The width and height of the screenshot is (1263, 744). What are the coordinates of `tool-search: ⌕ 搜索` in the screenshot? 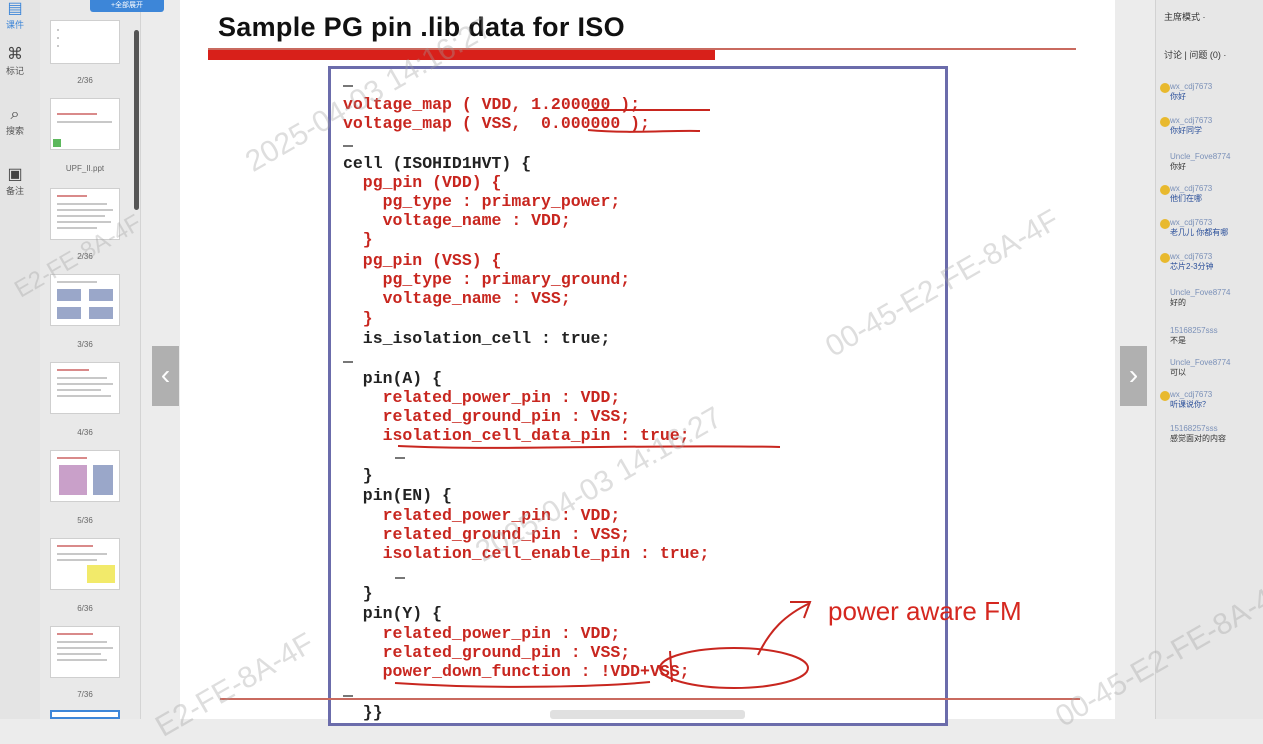 It's located at (15, 121).